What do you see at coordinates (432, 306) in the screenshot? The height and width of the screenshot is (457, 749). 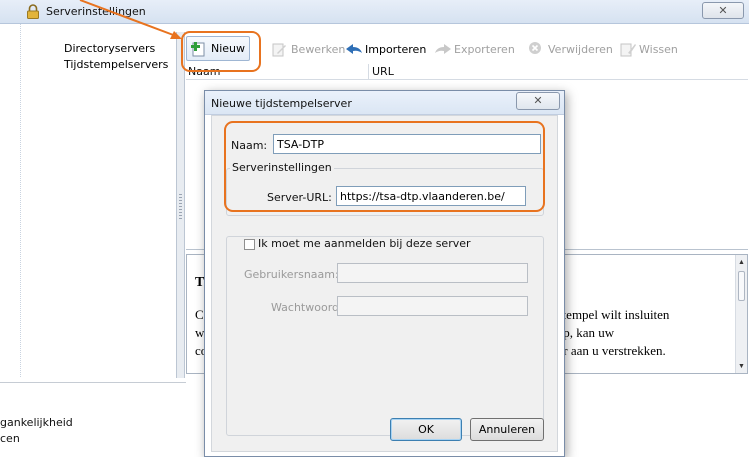 I see `password-field` at bounding box center [432, 306].